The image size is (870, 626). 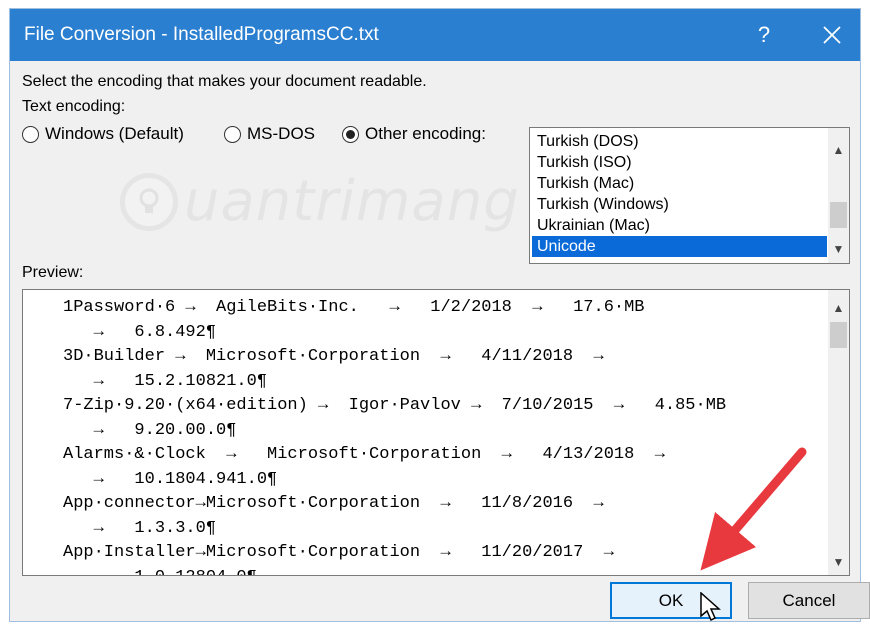 I want to click on close-icon, so click(x=832, y=35).